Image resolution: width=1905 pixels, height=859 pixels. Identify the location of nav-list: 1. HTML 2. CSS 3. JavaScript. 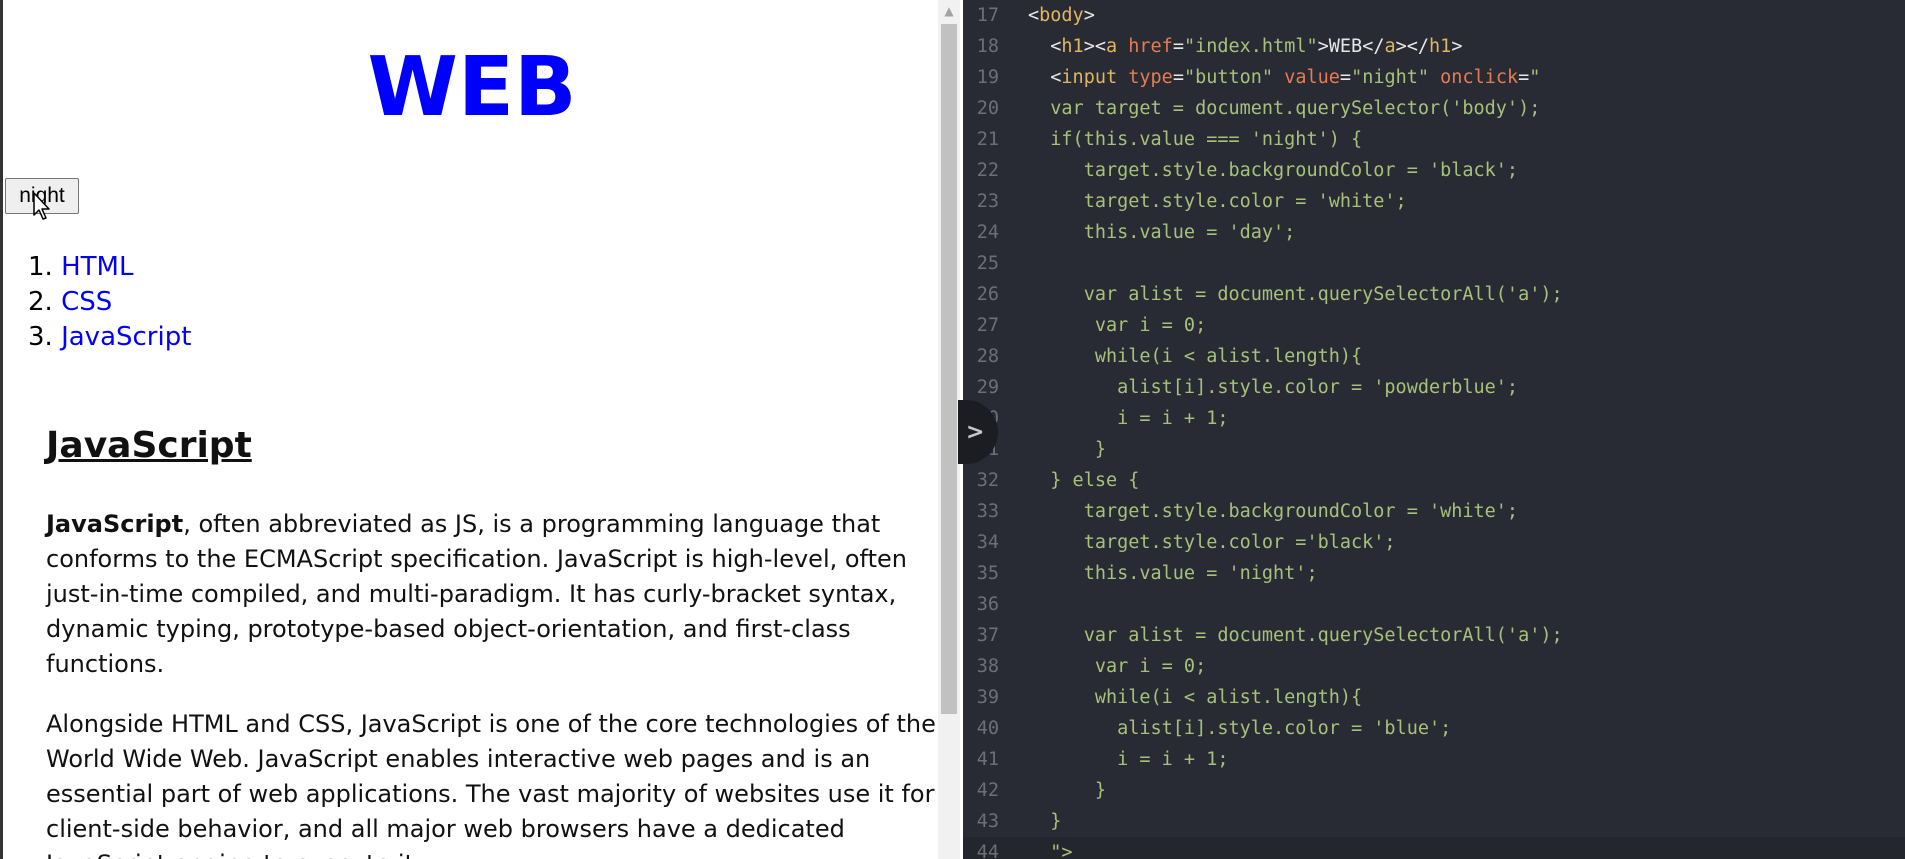
(109, 302).